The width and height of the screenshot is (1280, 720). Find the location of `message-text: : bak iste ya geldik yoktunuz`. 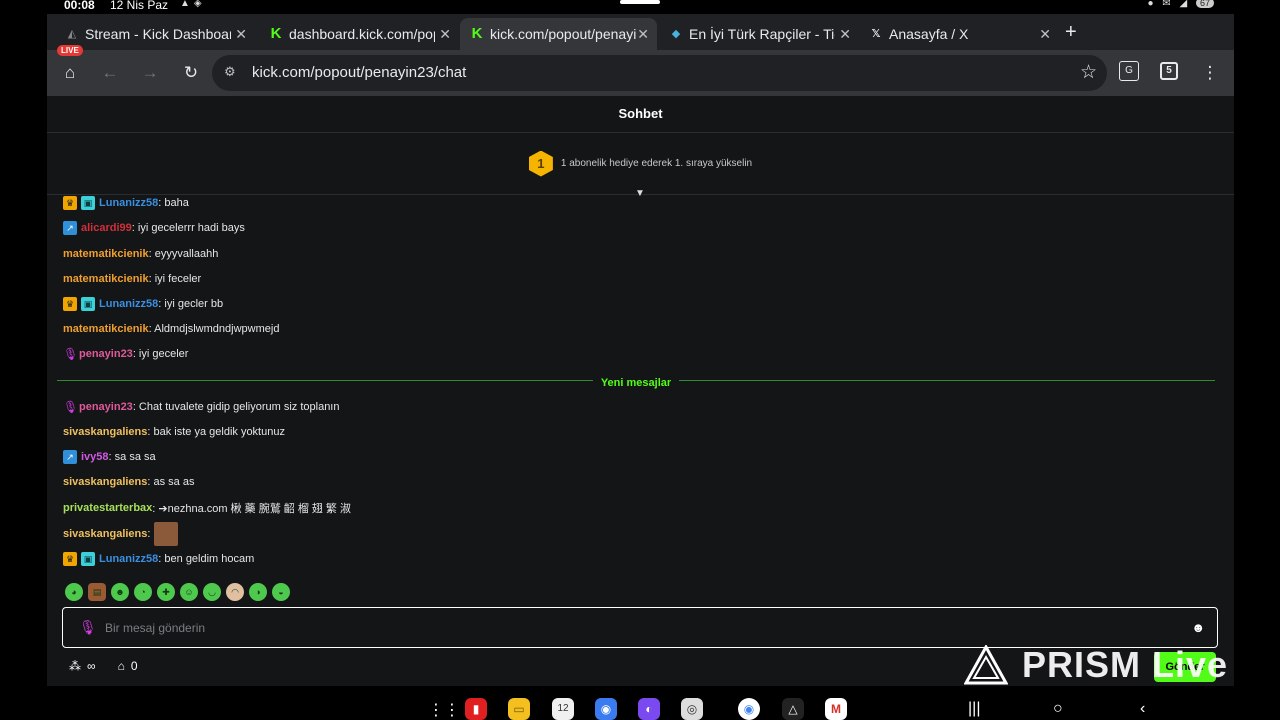

message-text: : bak iste ya geldik yoktunuz is located at coordinates (216, 432).